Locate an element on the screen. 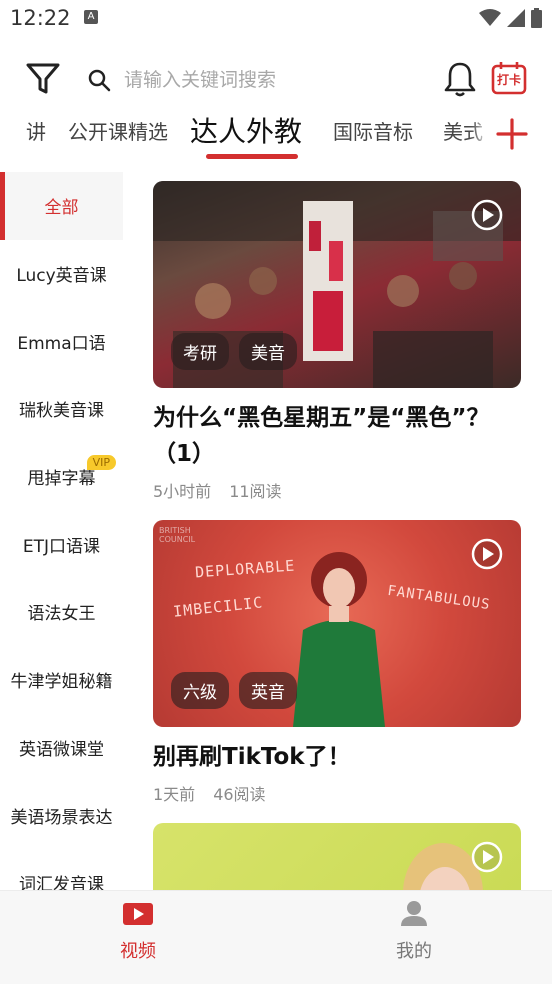 This screenshot has width=552, height=984. tag-badge: 考研 is located at coordinates (200, 351).